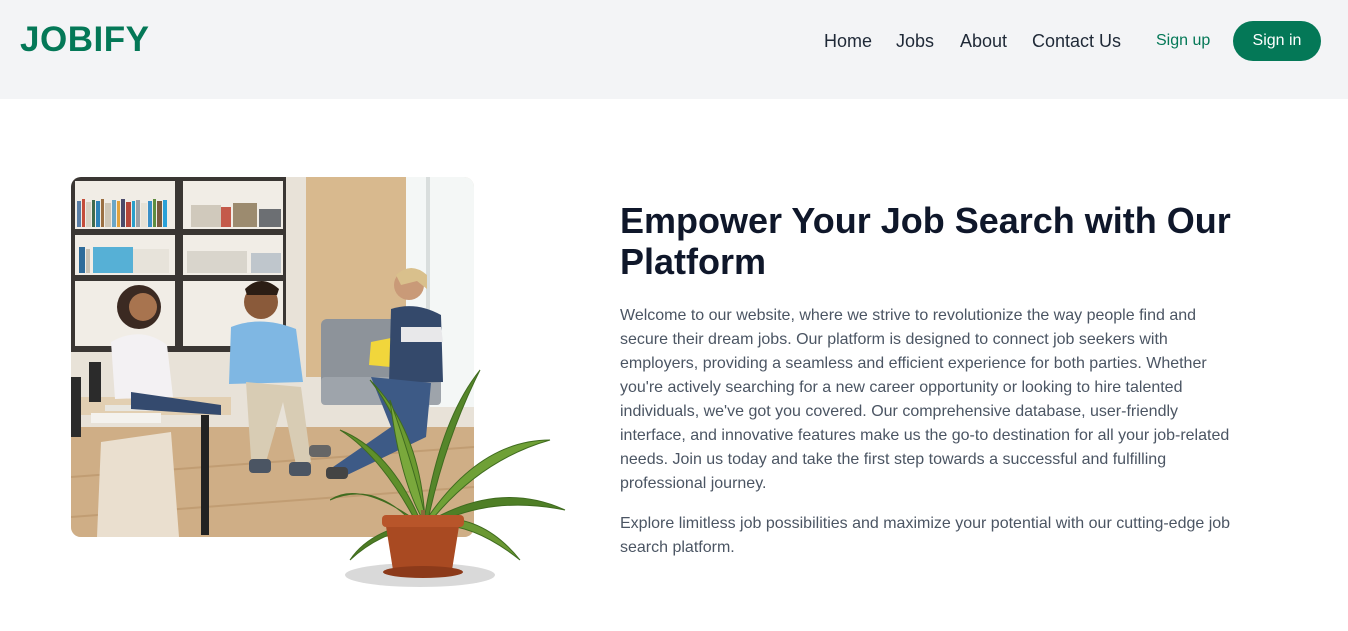  Describe the element at coordinates (1183, 41) in the screenshot. I see `sign-up-link: Sign up` at that location.